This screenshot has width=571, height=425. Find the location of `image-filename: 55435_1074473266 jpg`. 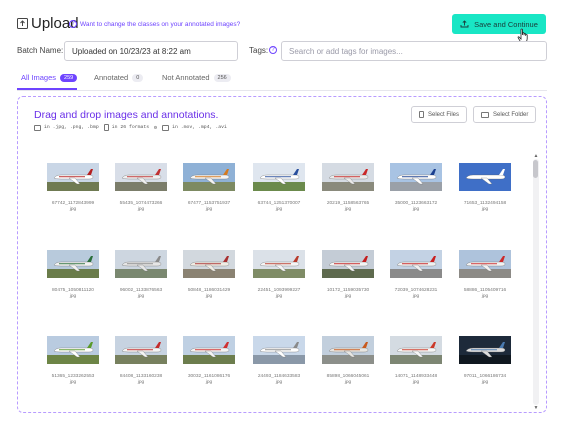

image-filename: 55435_1074473266 jpg is located at coordinates (141, 207).